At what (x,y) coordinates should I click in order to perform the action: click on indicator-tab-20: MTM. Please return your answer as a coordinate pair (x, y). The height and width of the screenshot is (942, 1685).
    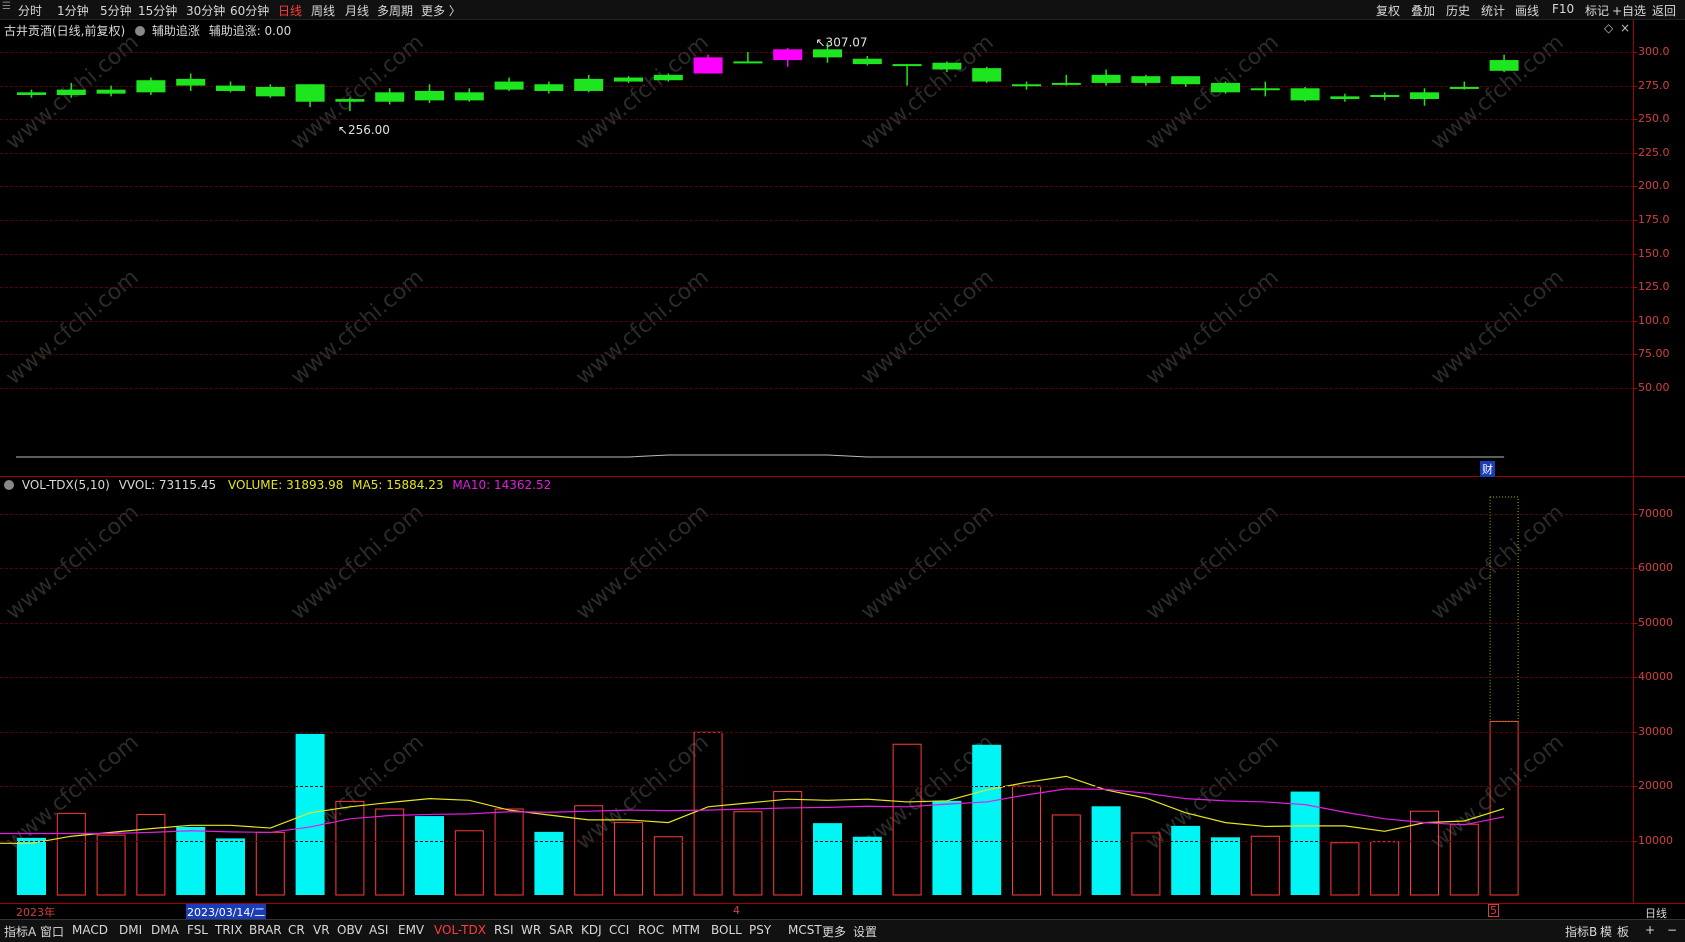
    Looking at the image, I should click on (686, 930).